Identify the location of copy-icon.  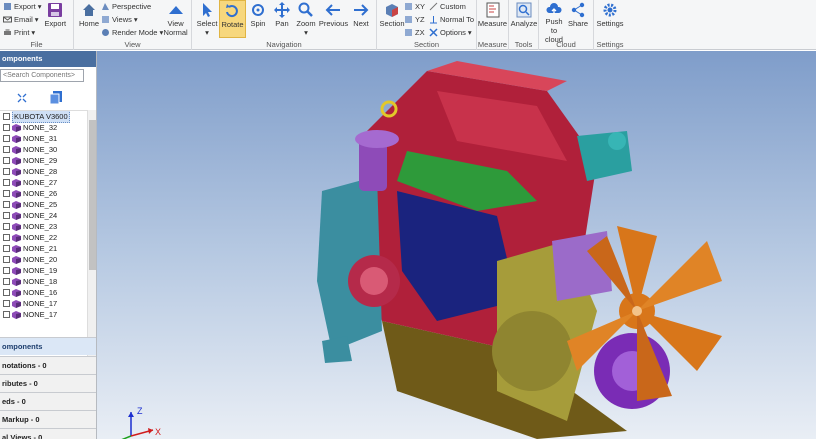
(56, 98).